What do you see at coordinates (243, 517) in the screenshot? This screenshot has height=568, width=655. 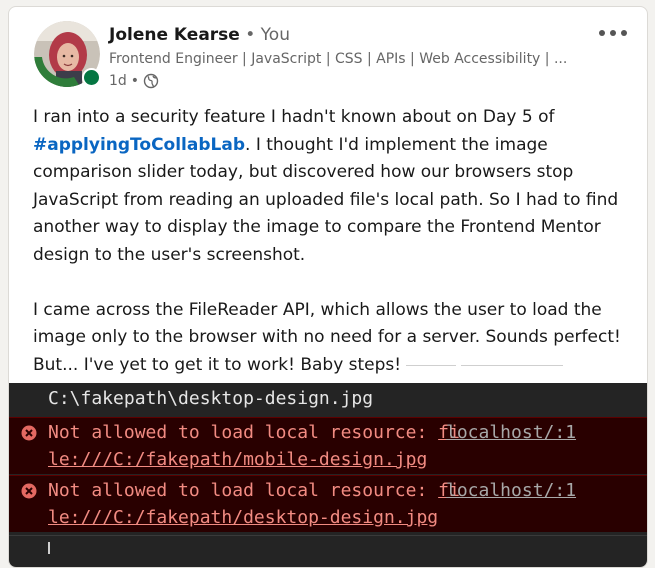 I see `error-resource-link-continued: le:///C:/fakepath/desktop-design.jpg` at bounding box center [243, 517].